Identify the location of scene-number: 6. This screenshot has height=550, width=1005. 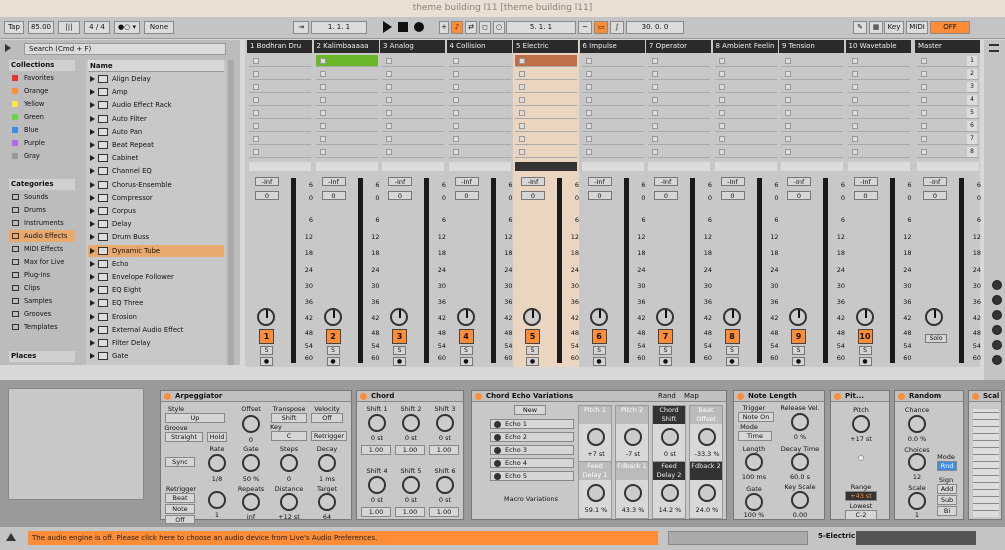
(972, 126).